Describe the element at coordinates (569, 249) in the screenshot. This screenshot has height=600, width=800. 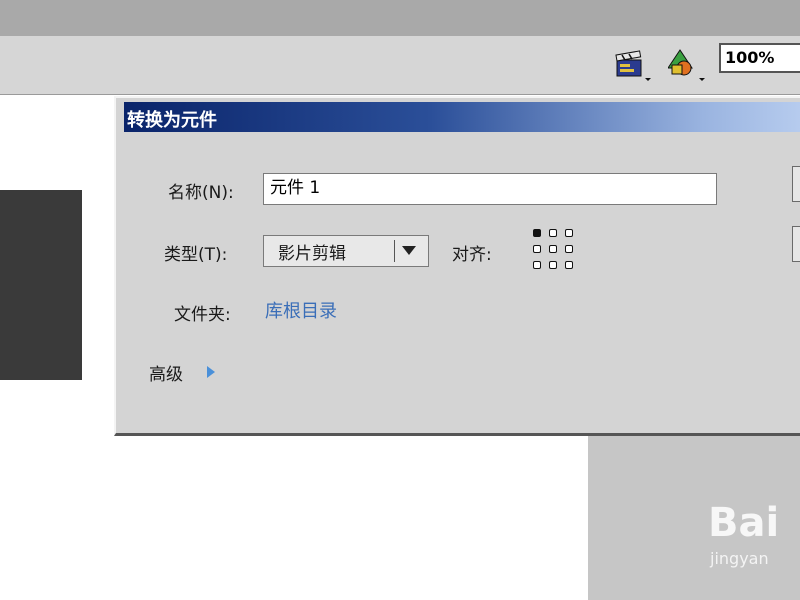
I see `registration-point-middle-right` at that location.